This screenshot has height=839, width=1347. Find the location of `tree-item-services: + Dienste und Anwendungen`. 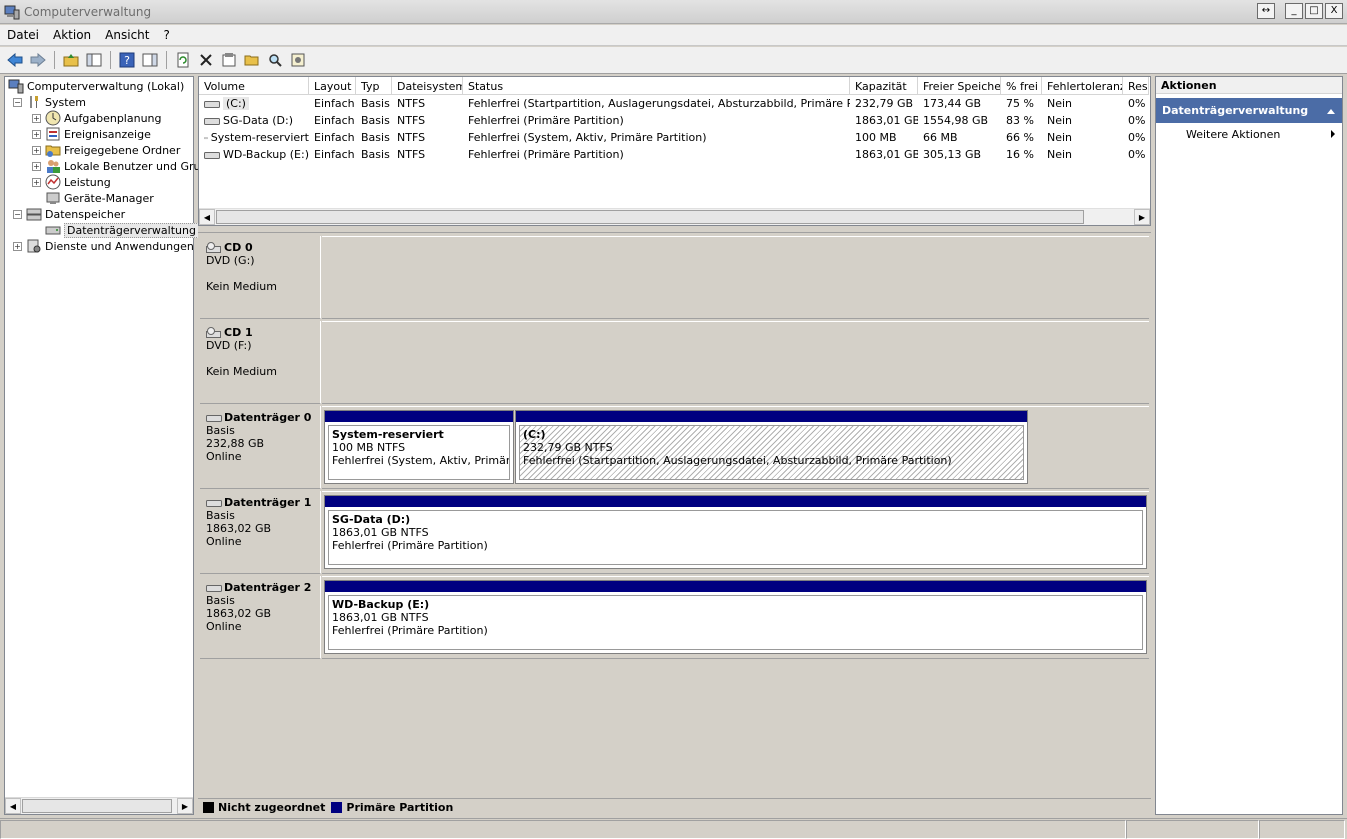

tree-item-services: + Dienste und Anwendungen is located at coordinates (103, 246).